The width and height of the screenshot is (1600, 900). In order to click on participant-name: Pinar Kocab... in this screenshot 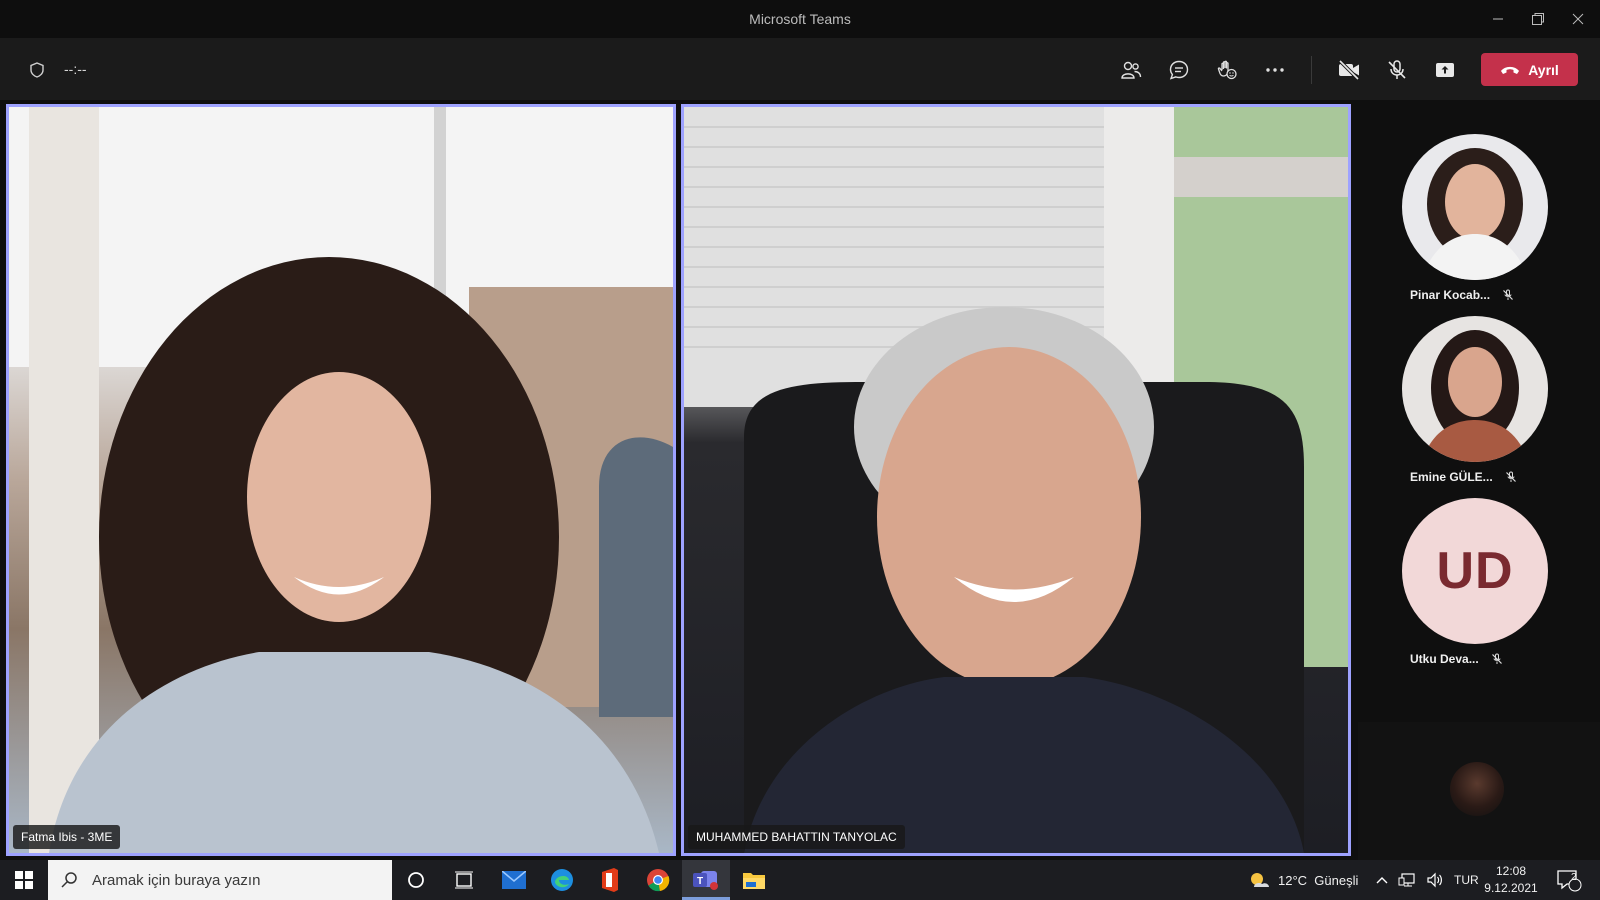, I will do `click(1450, 295)`.